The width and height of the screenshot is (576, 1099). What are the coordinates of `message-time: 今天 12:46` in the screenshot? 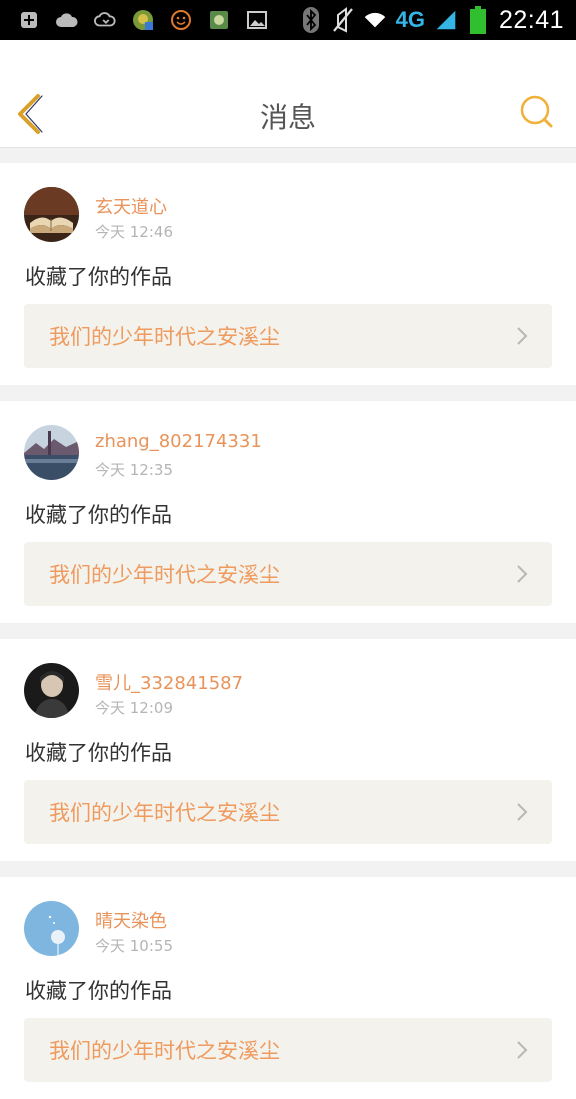 It's located at (134, 232).